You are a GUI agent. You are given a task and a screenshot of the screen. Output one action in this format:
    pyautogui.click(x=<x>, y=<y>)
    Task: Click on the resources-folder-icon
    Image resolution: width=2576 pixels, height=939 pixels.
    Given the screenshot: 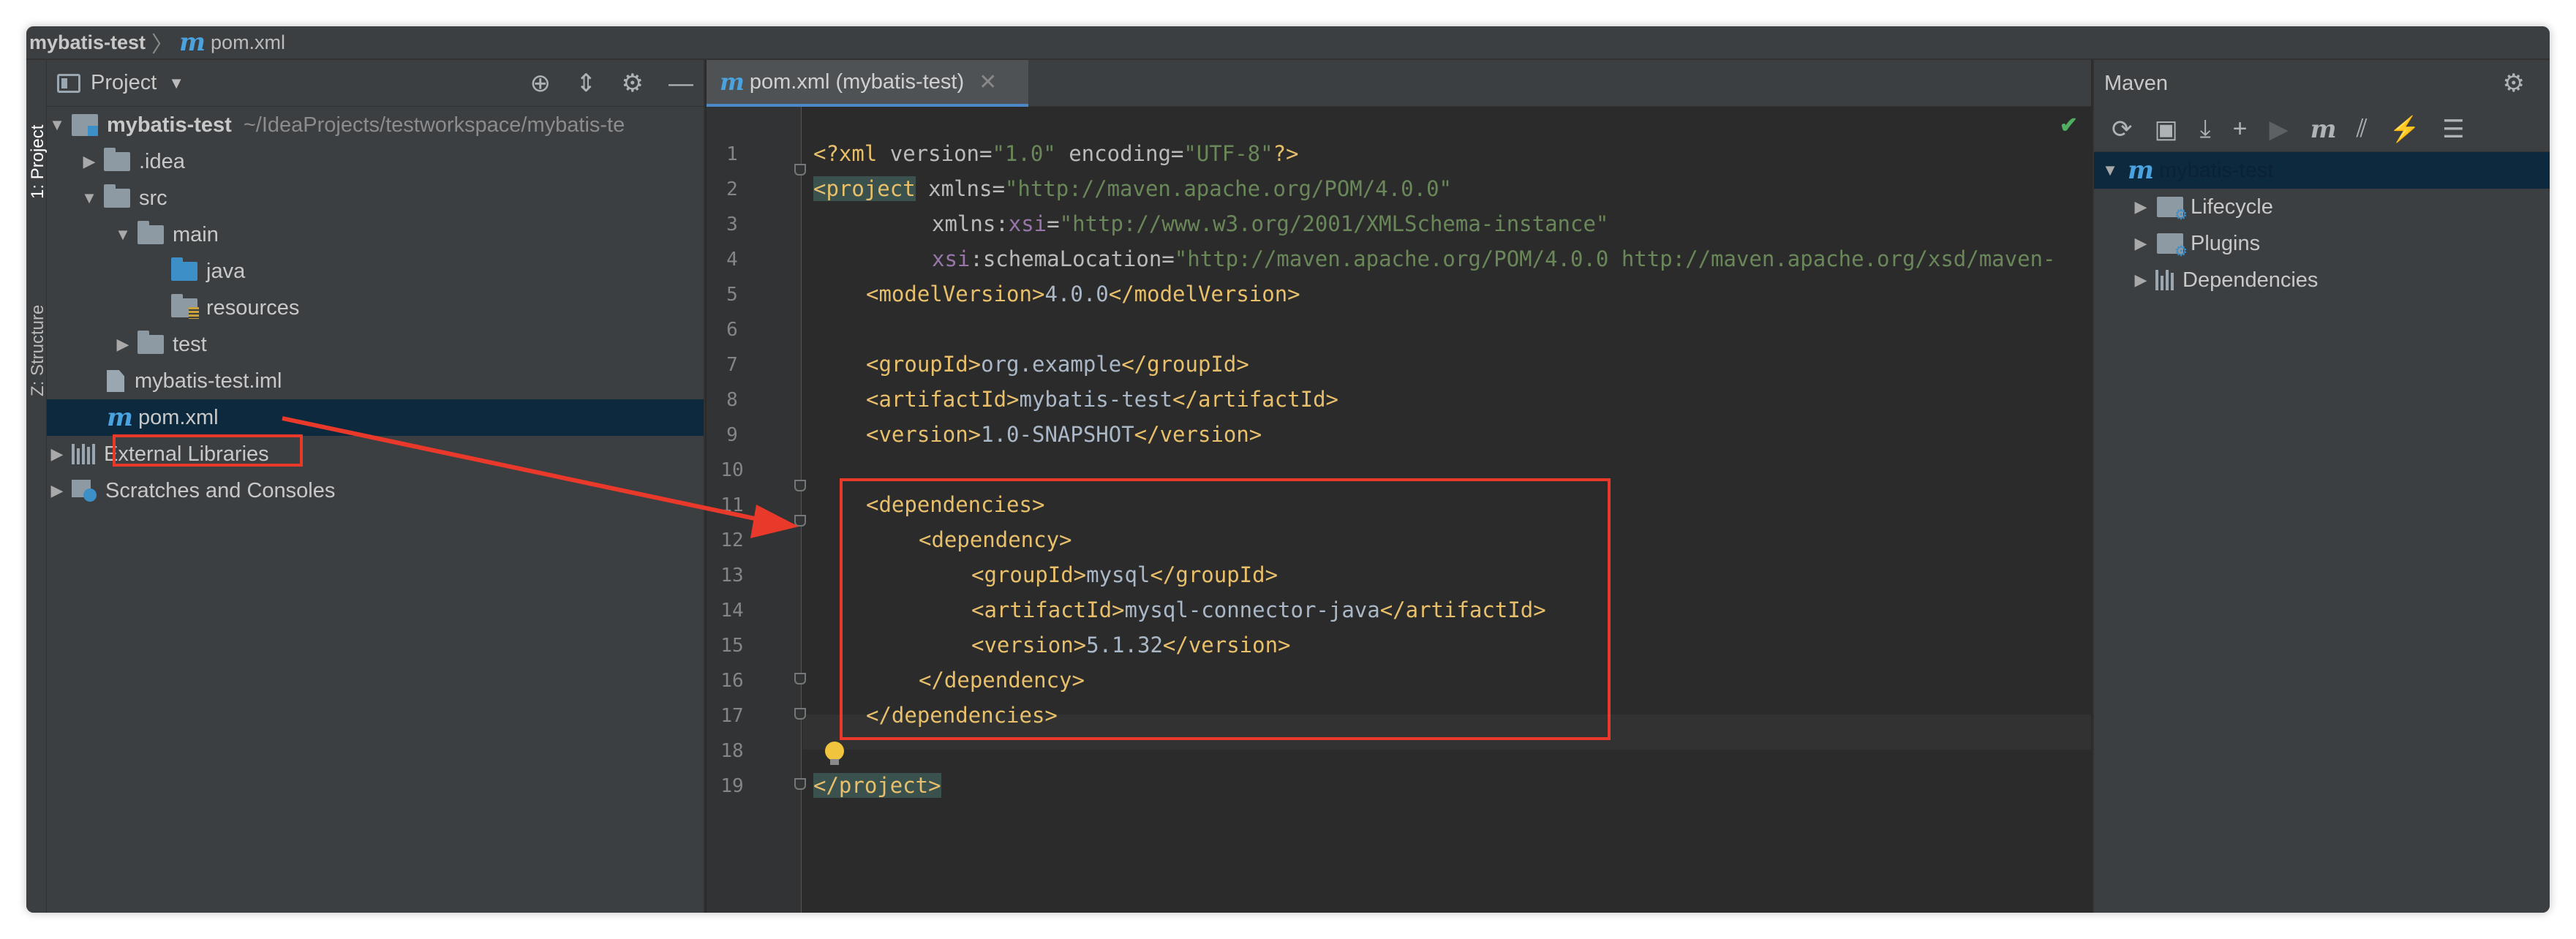 What is the action you would take?
    pyautogui.click(x=185, y=306)
    